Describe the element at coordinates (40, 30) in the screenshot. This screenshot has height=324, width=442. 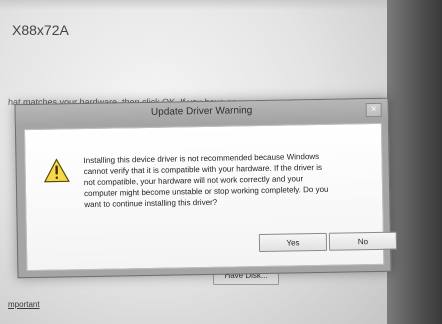
I see `hardware-id-text: X88x72A` at that location.